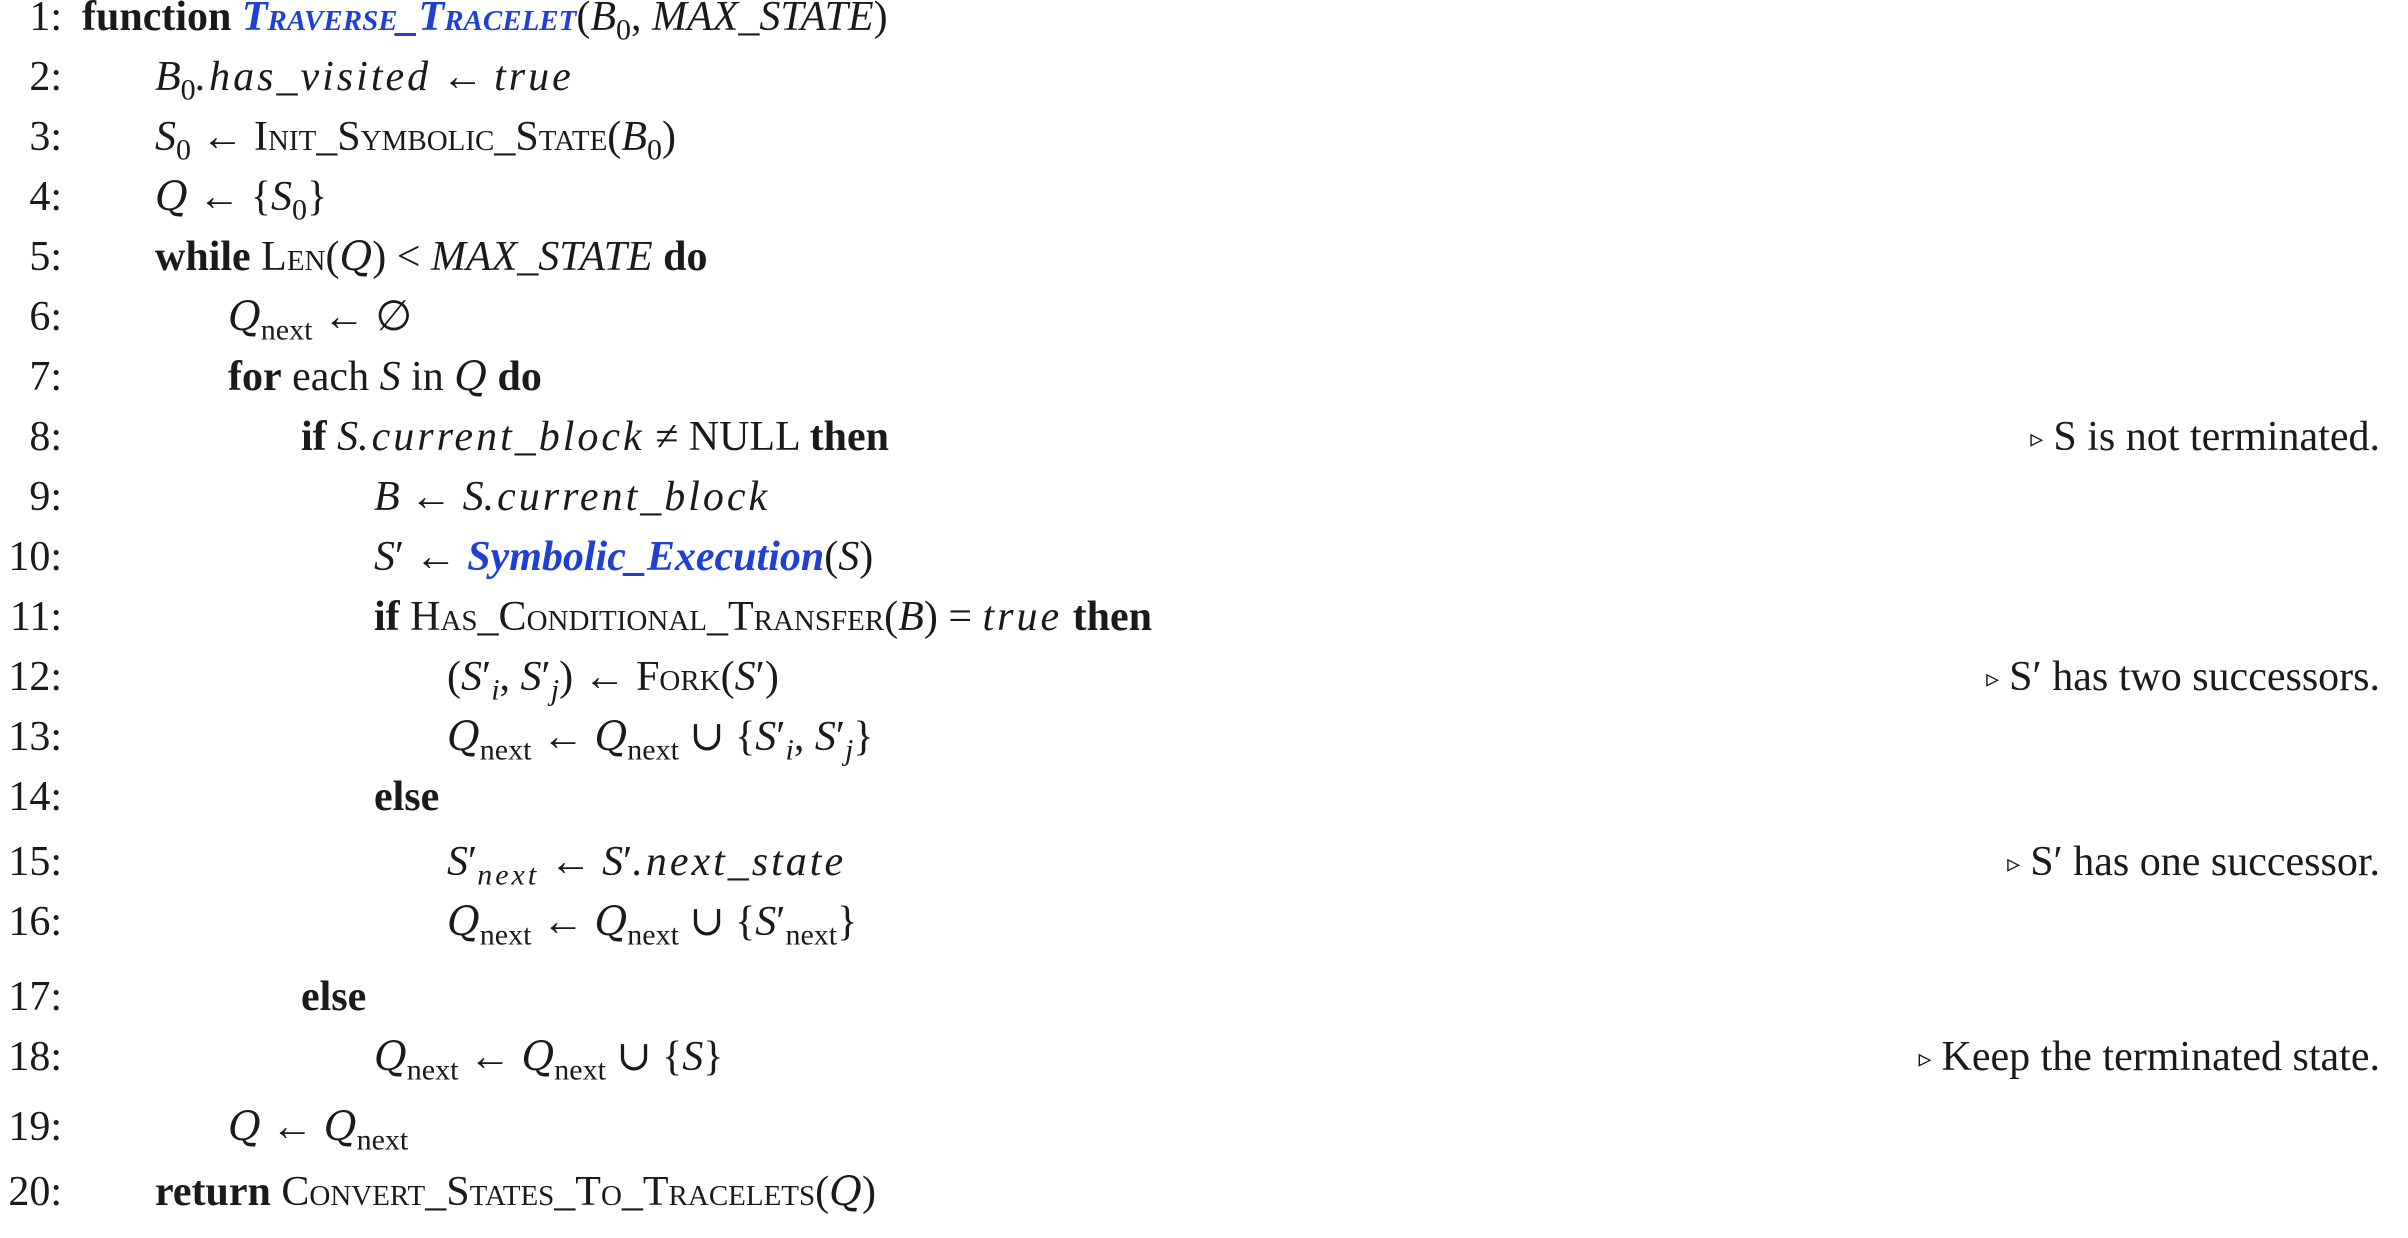 Image resolution: width=2408 pixels, height=1238 pixels. What do you see at coordinates (707, 922) in the screenshot?
I see `union: ∪` at bounding box center [707, 922].